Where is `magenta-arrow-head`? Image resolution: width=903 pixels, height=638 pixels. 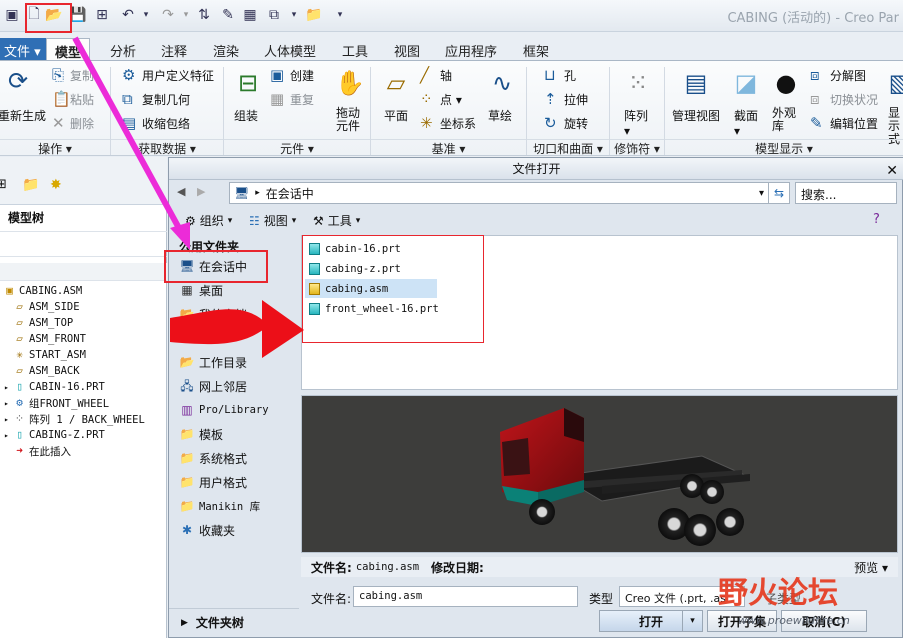
magenta-arrow-head is located at coordinates (180, 236).